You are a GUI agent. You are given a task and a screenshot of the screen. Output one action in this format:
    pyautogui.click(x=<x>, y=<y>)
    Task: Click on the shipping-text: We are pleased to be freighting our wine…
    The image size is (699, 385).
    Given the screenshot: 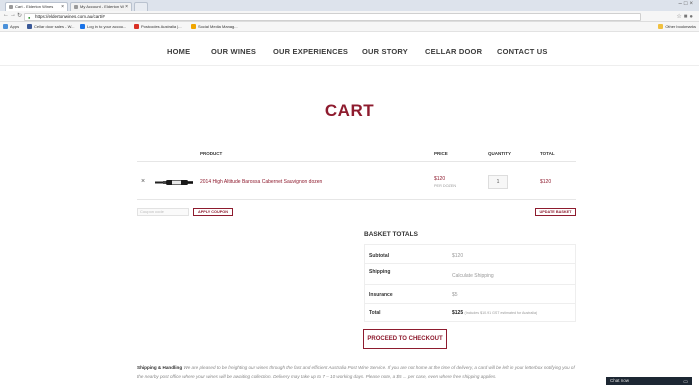 What is the action you would take?
    pyautogui.click(x=356, y=372)
    